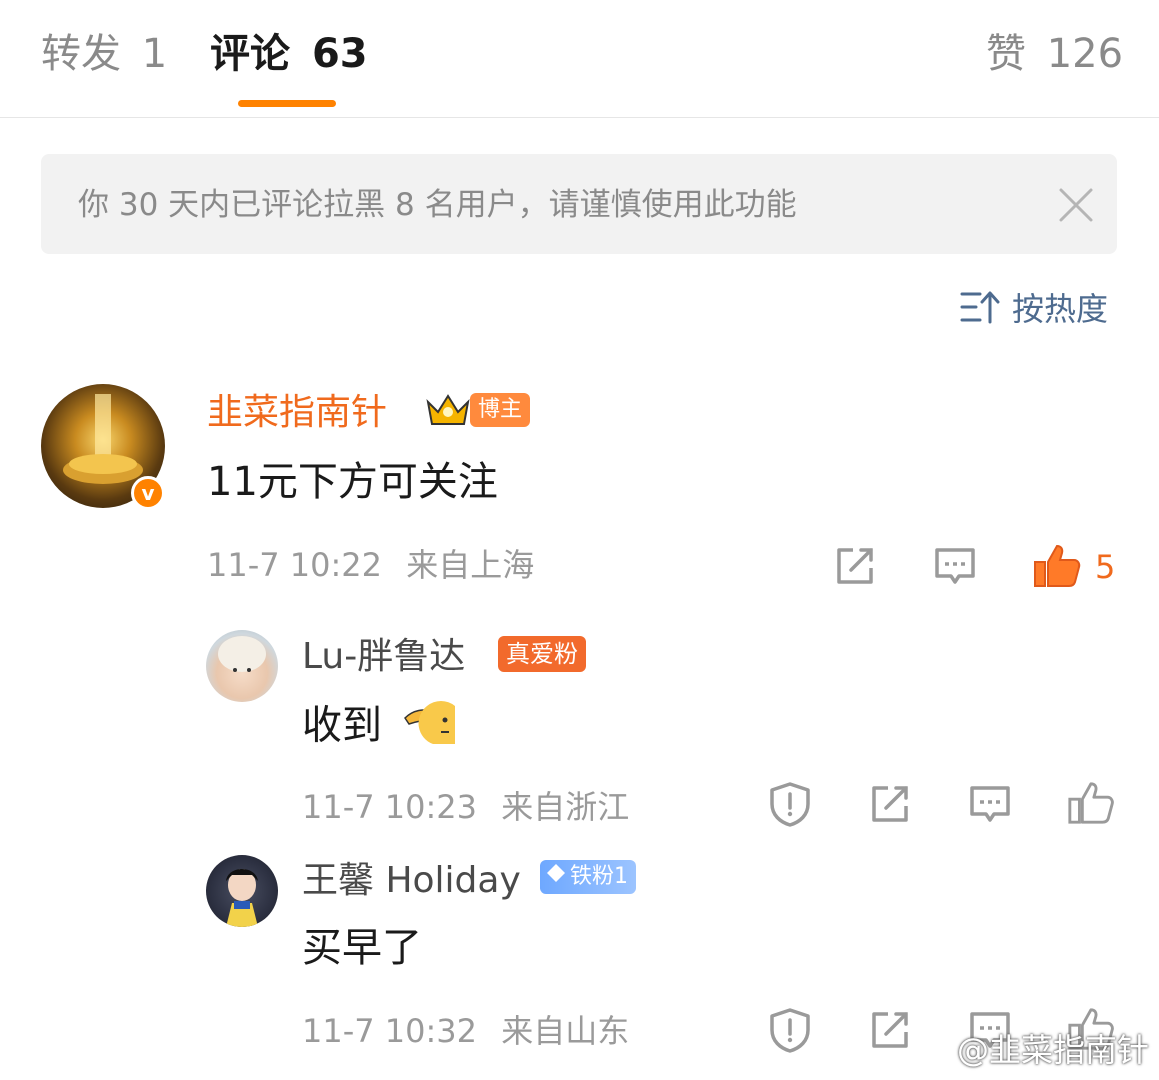  I want to click on sort-label: 按热度, so click(1060, 309).